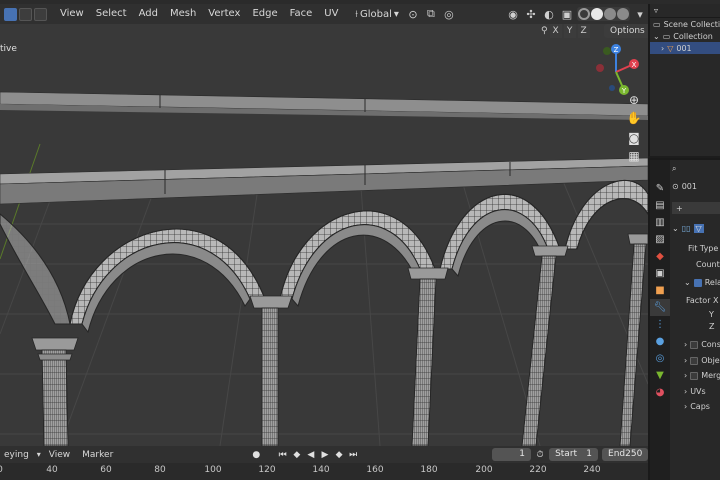  What do you see at coordinates (634, 100) in the screenshot?
I see `zoom-icon: ⊕` at bounding box center [634, 100].